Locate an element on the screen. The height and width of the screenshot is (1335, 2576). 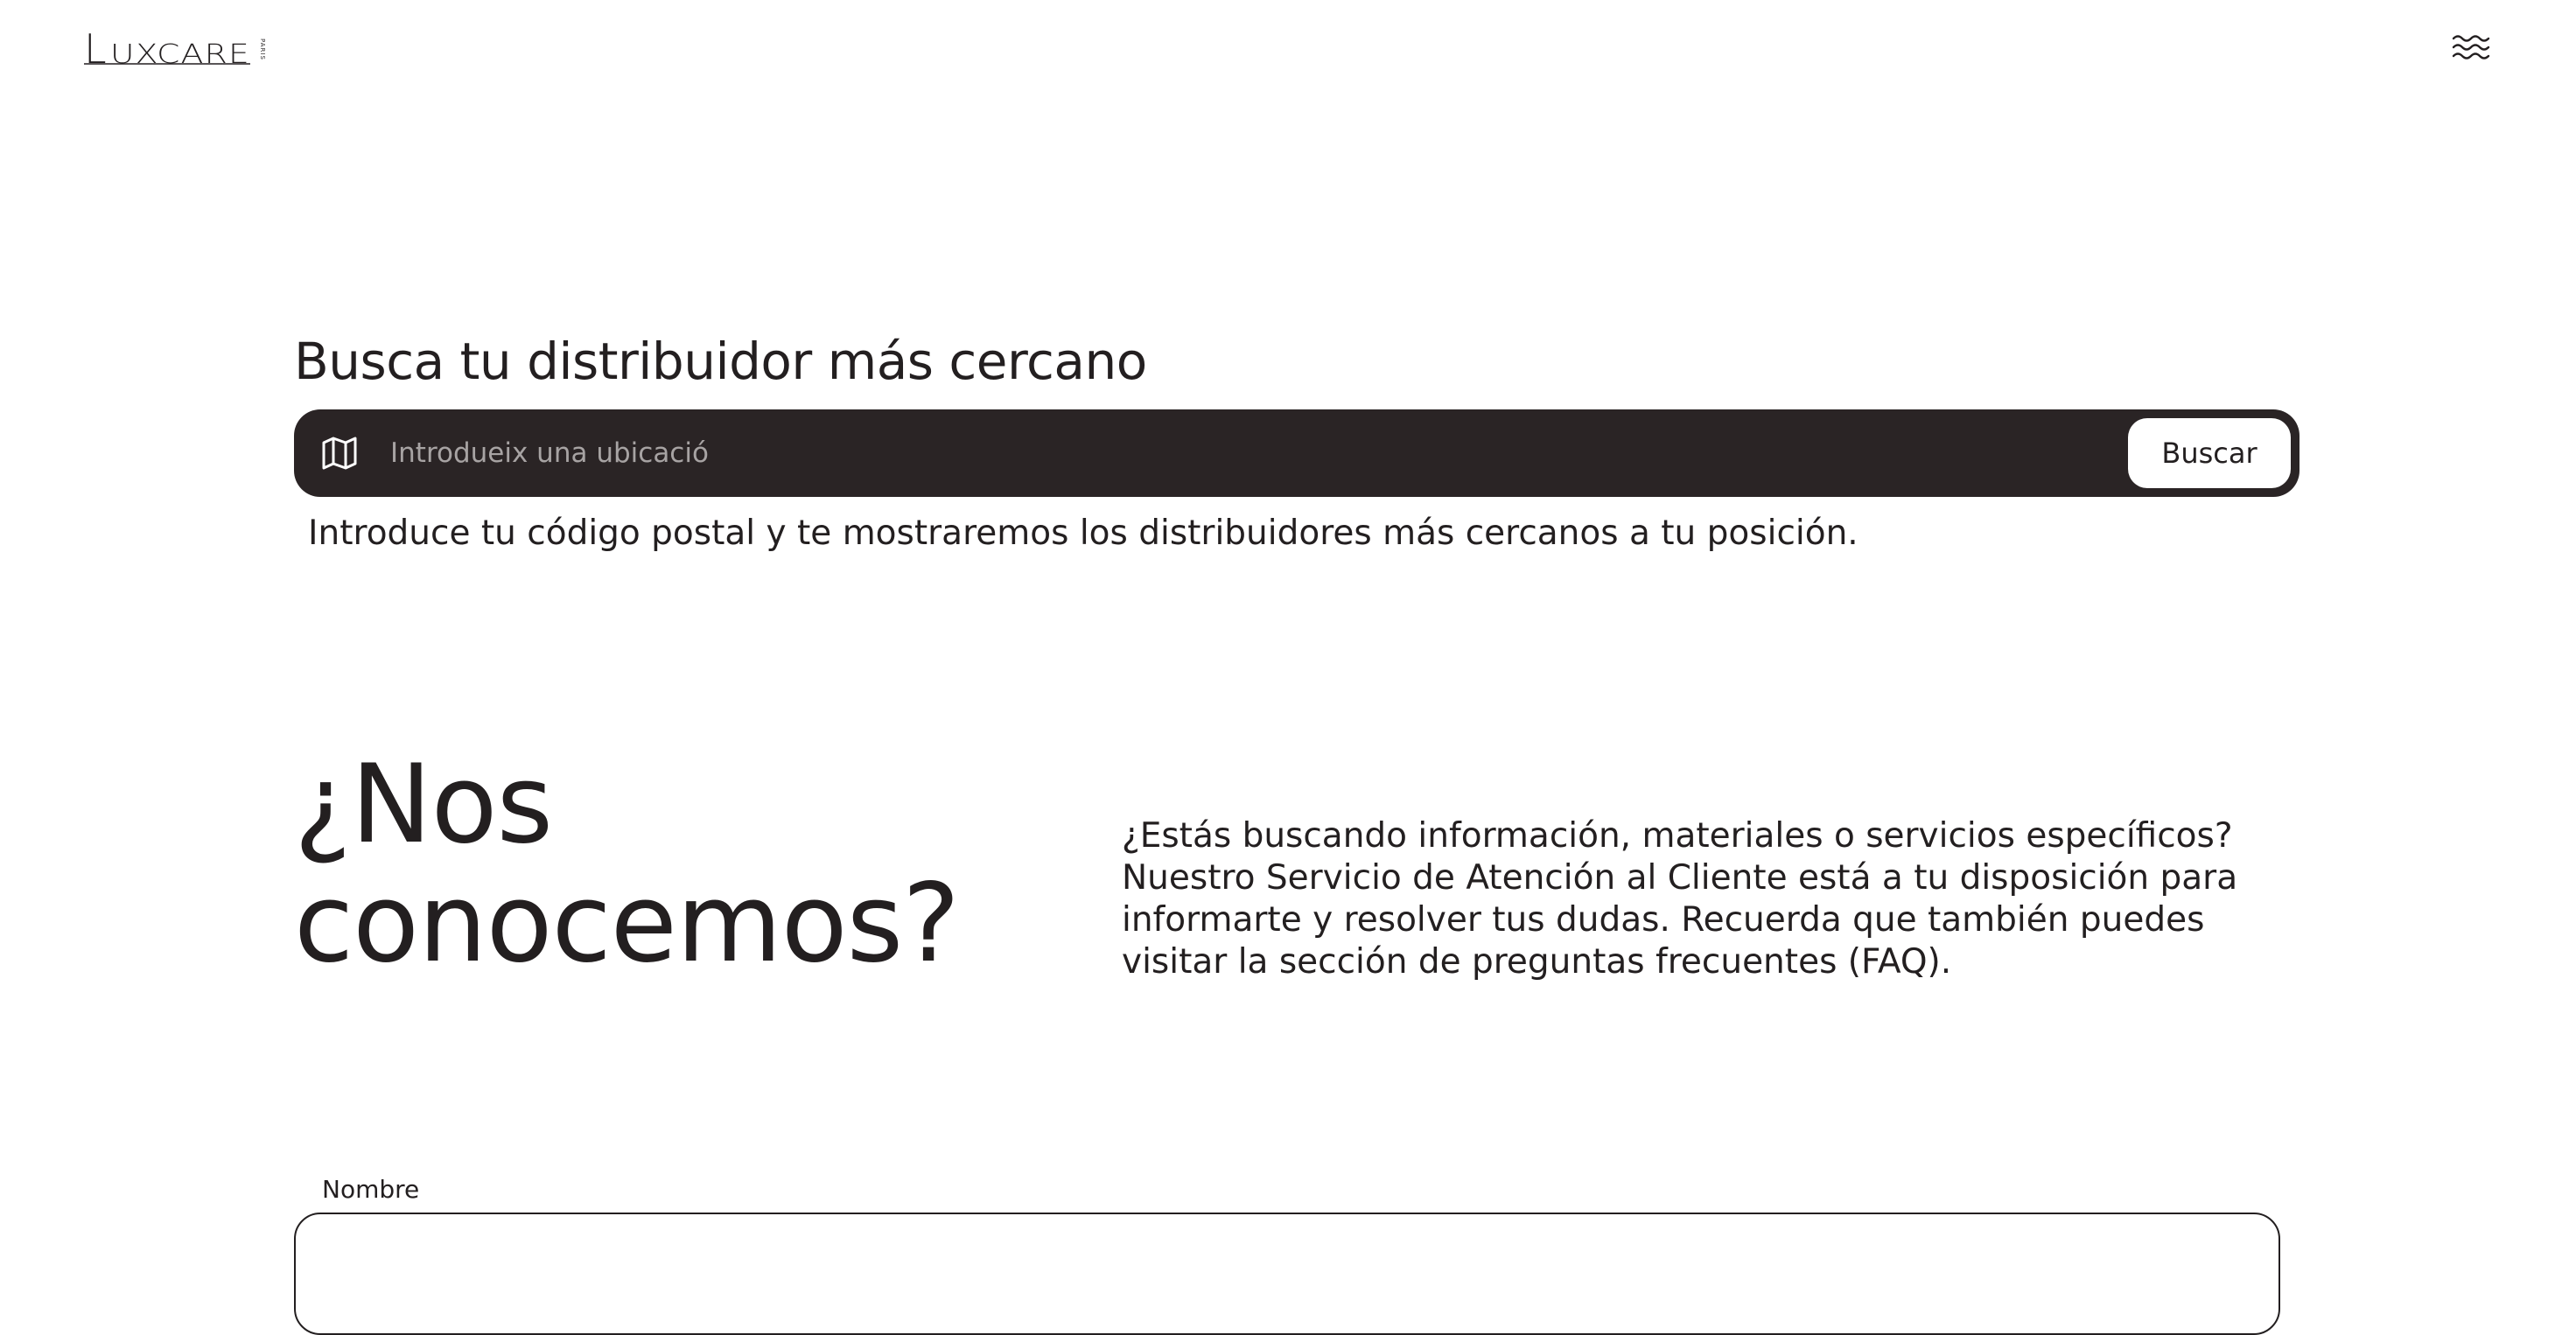
contact-title: ¿Nos conocemos? is located at coordinates (627, 865).